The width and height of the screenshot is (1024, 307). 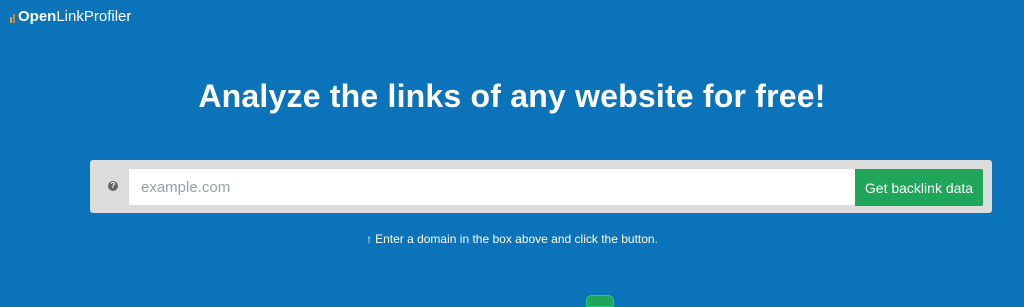 I want to click on arrow-up-icon: ↑, so click(x=369, y=239).